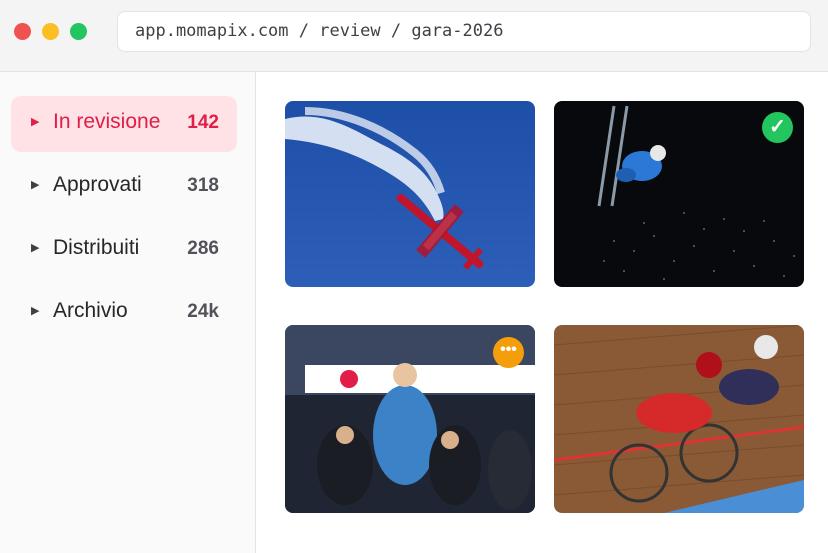 This screenshot has width=828, height=553. I want to click on photo-thumbnail-cycling, so click(679, 419).